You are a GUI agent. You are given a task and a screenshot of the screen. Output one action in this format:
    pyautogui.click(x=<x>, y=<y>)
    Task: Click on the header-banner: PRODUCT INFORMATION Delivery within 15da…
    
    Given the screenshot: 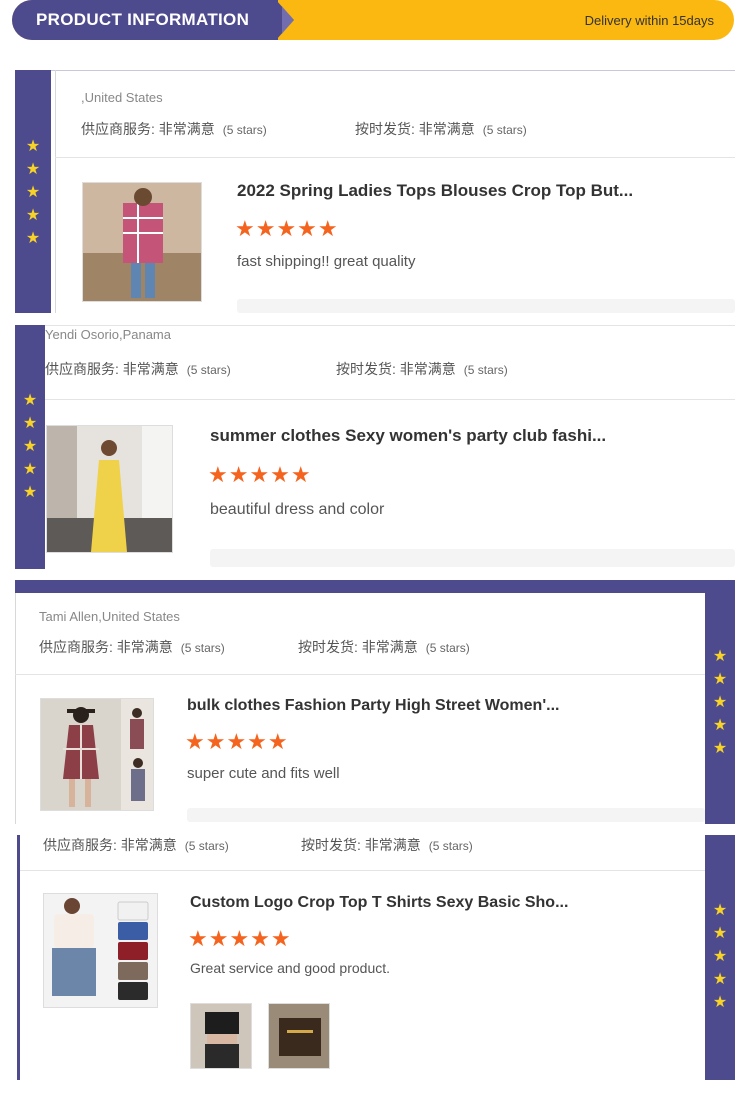 What is the action you would take?
    pyautogui.click(x=373, y=20)
    